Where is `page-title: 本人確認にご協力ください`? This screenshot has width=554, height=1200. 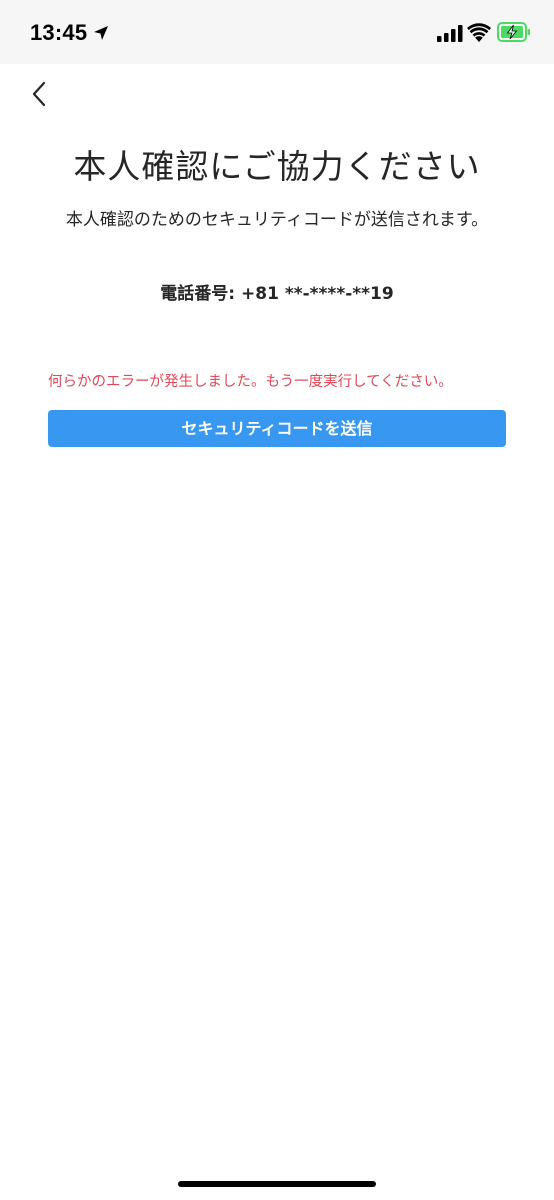
page-title: 本人確認にご協力ください is located at coordinates (277, 166).